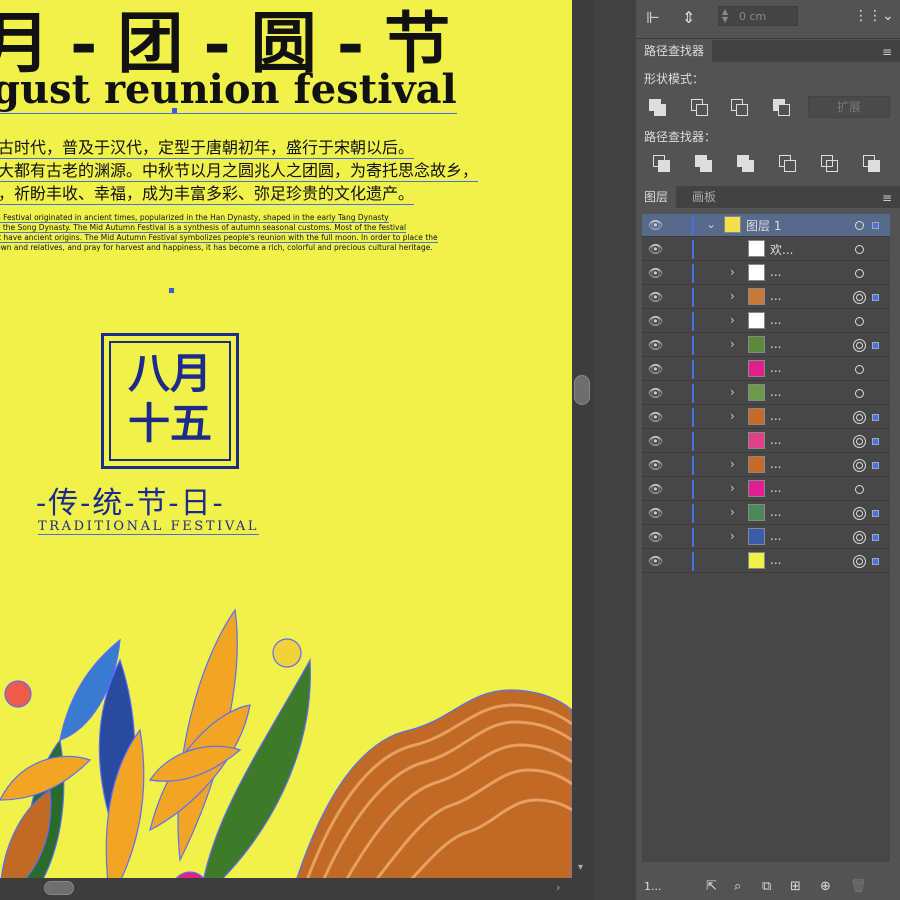 This screenshot has width=900, height=900. Describe the element at coordinates (657, 107) in the screenshot. I see `unite-button` at that location.